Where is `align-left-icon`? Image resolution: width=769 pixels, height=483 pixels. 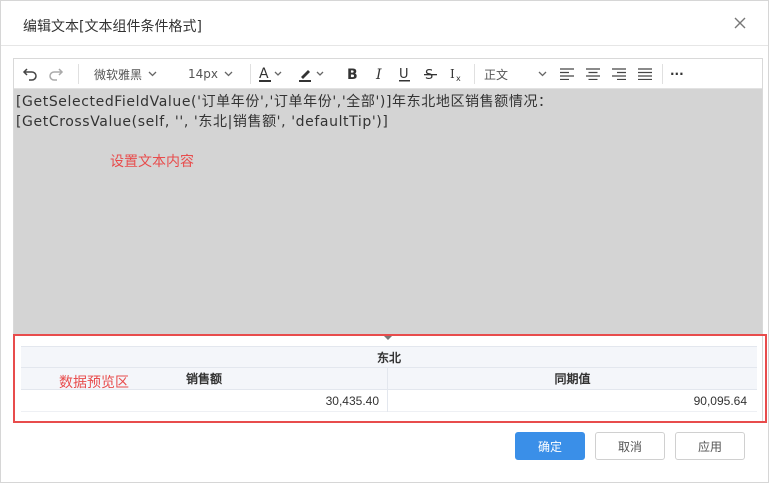 align-left-icon is located at coordinates (567, 74).